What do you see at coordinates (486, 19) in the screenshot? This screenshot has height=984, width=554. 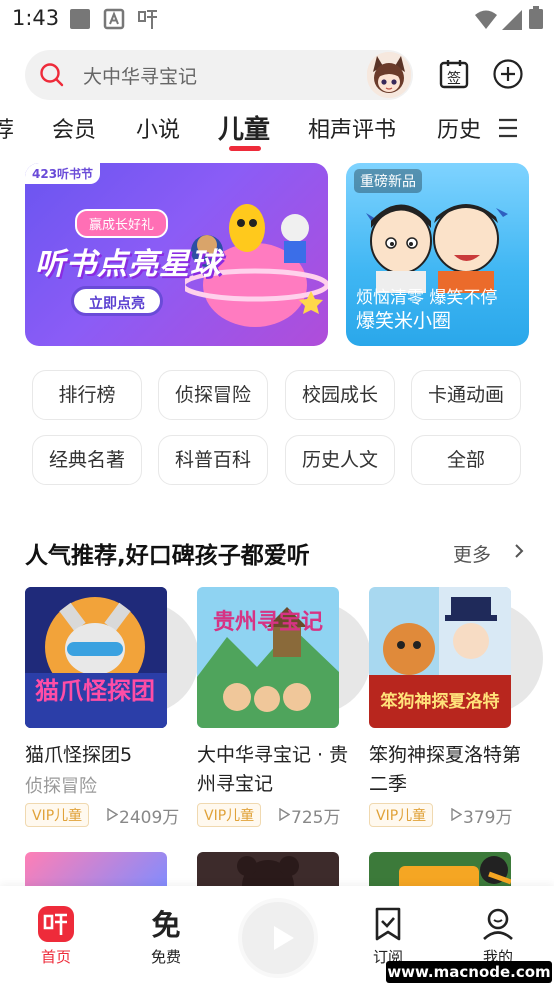 I see `wifi-icon` at bounding box center [486, 19].